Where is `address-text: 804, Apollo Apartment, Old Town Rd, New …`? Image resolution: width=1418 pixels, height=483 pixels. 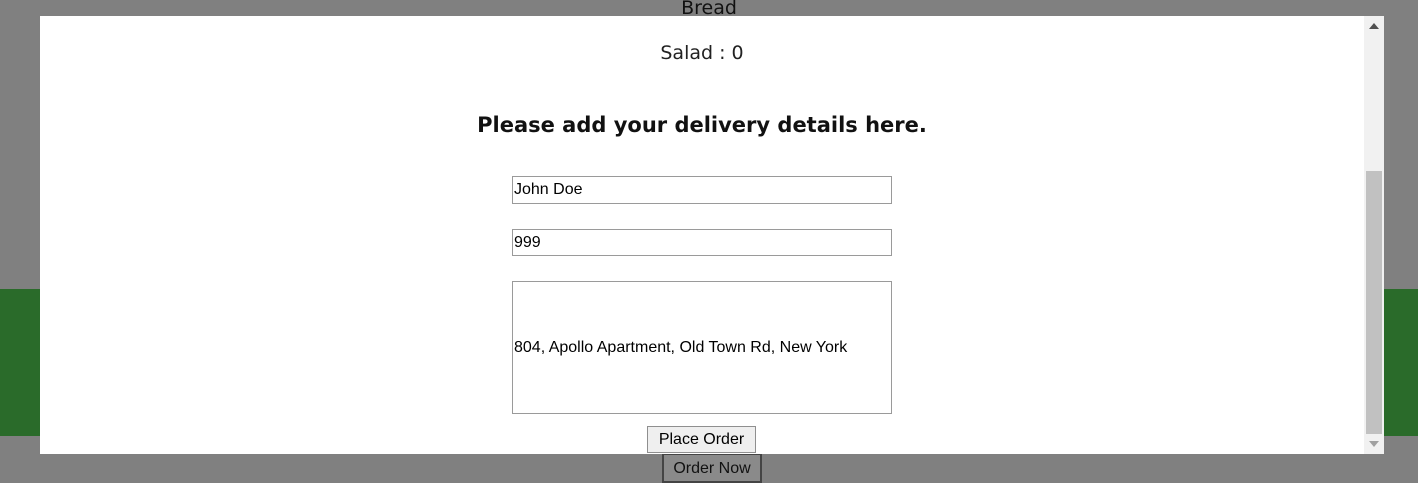 address-text: 804, Apollo Apartment, Old Town Rd, New … is located at coordinates (681, 347).